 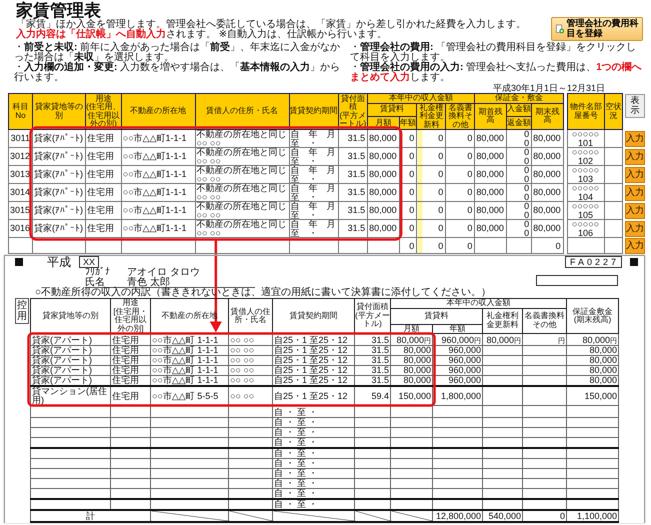 What do you see at coordinates (90, 516) in the screenshot?
I see `total-label: 計` at bounding box center [90, 516].